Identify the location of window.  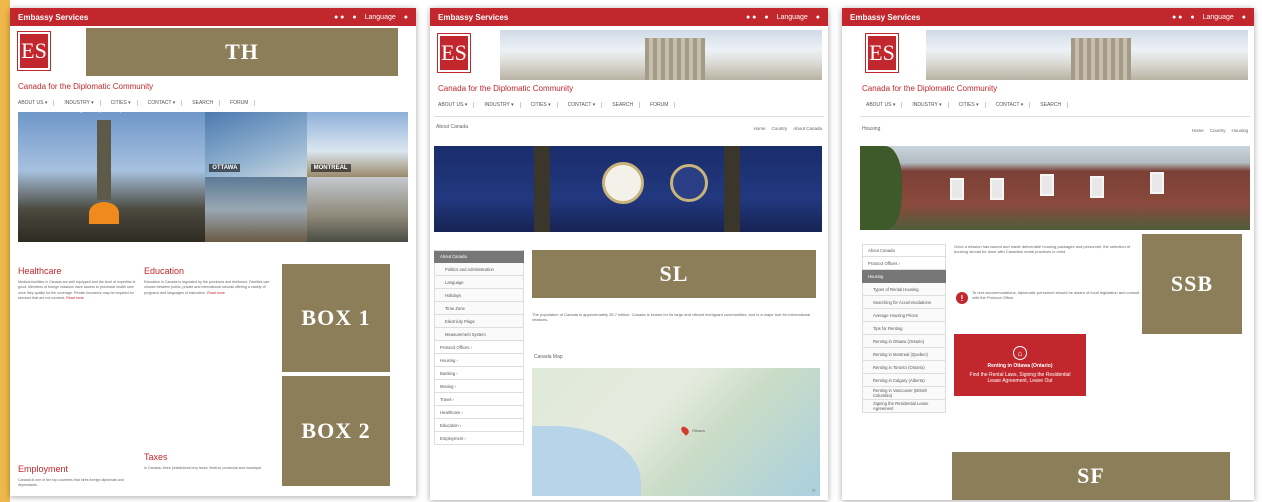
(1097, 187).